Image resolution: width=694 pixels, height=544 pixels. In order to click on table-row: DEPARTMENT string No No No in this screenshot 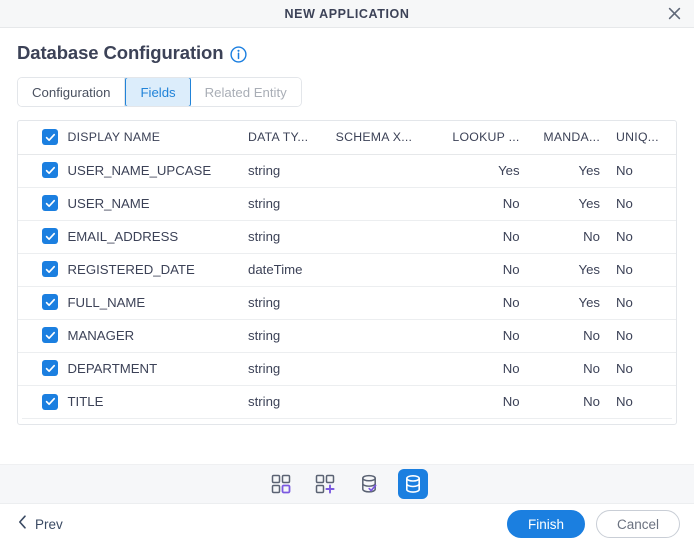, I will do `click(347, 368)`.